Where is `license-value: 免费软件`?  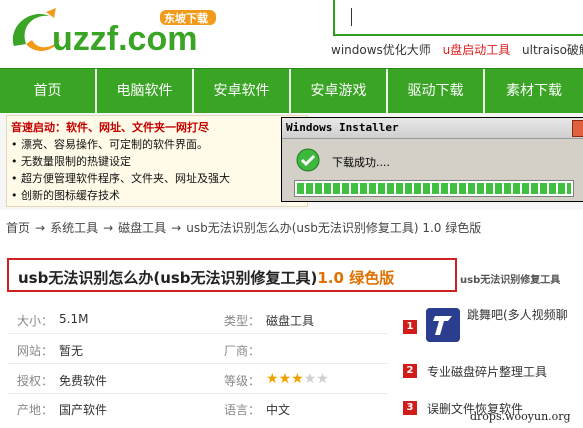 license-value: 免费软件 is located at coordinates (83, 381).